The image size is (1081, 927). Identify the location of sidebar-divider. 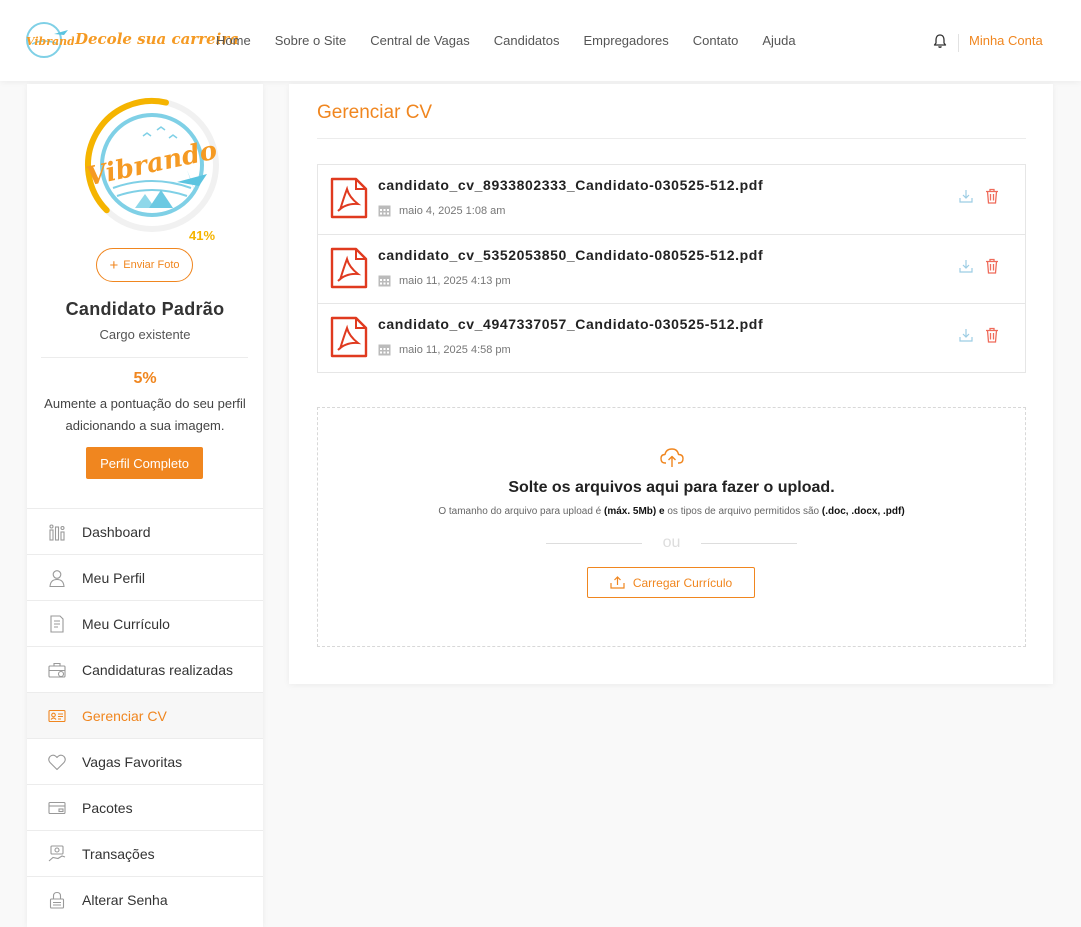
(144, 357).